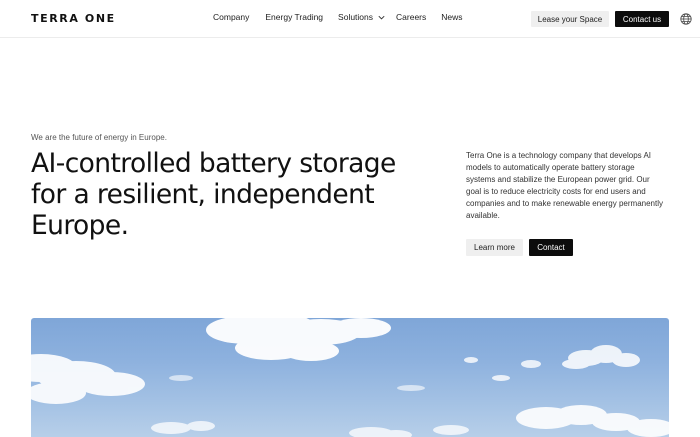  What do you see at coordinates (231, 17) in the screenshot?
I see `nav-item-company: Company` at bounding box center [231, 17].